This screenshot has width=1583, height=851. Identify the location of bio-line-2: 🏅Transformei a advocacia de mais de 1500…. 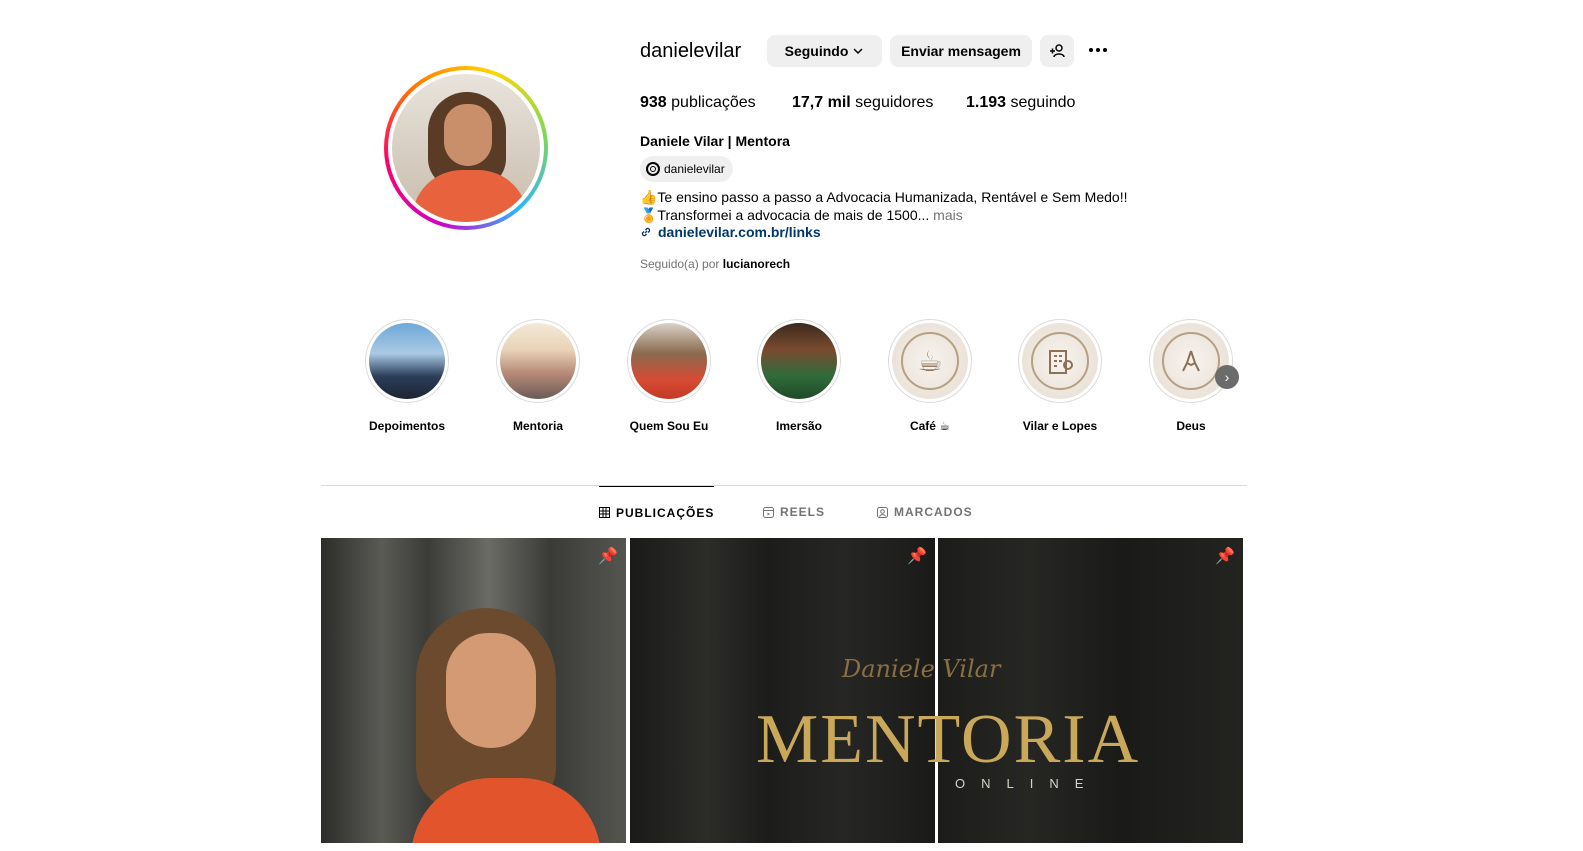
(801, 215).